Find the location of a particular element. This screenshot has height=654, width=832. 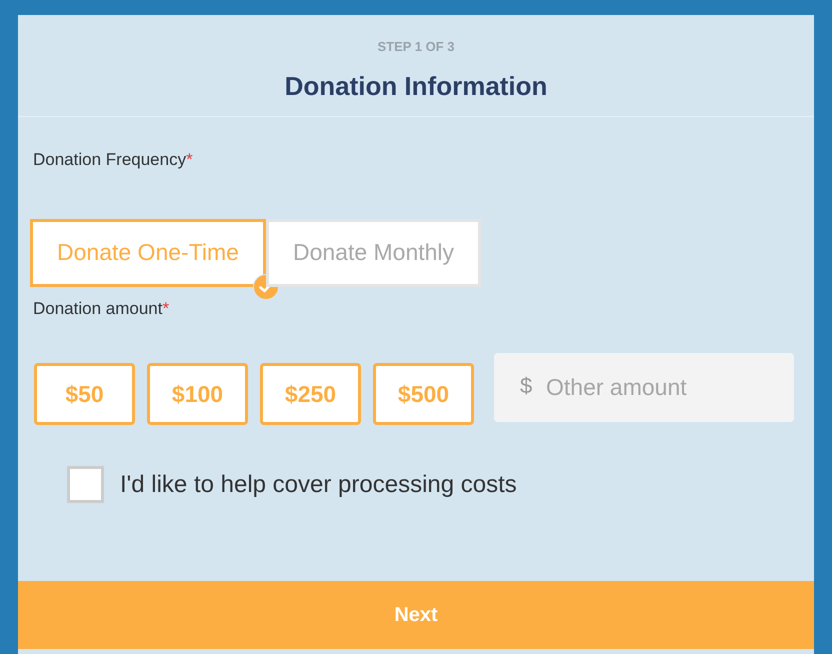

step-indicator: STEP 1 OF 3 is located at coordinates (416, 47).